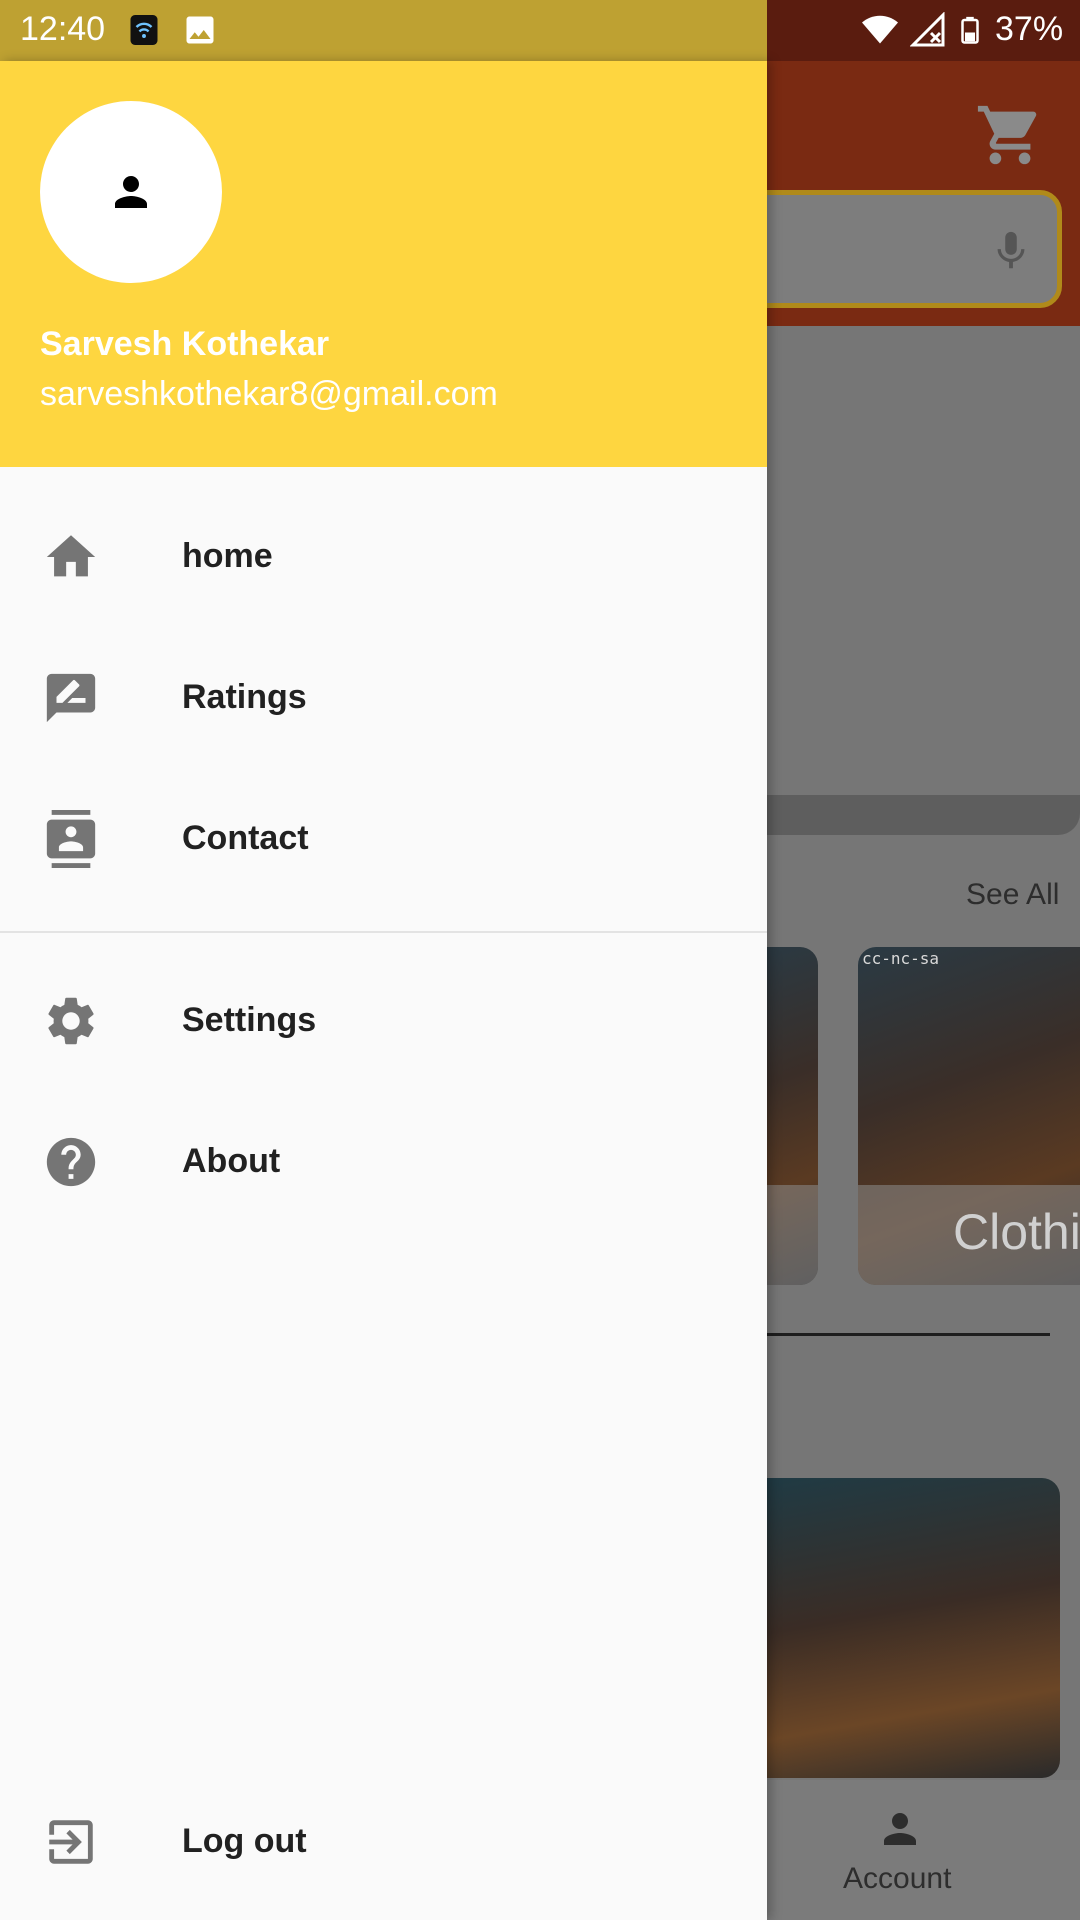 This screenshot has width=1080, height=1920. Describe the element at coordinates (895, 1334) in the screenshot. I see `section-divider` at that location.